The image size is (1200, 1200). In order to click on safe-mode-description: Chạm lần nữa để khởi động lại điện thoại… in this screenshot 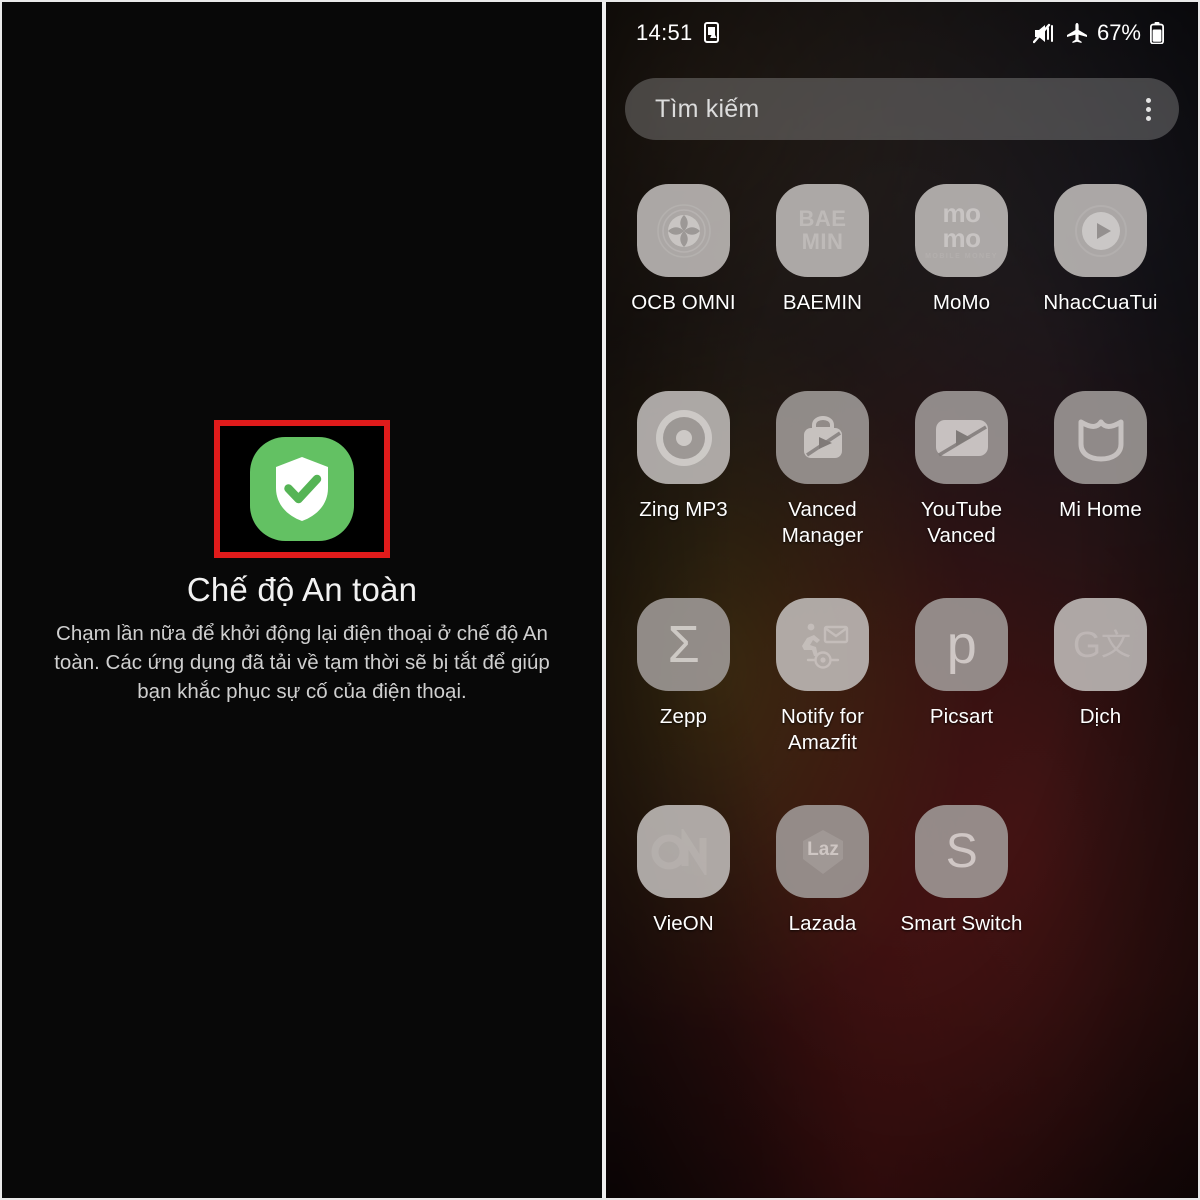, I will do `click(302, 662)`.